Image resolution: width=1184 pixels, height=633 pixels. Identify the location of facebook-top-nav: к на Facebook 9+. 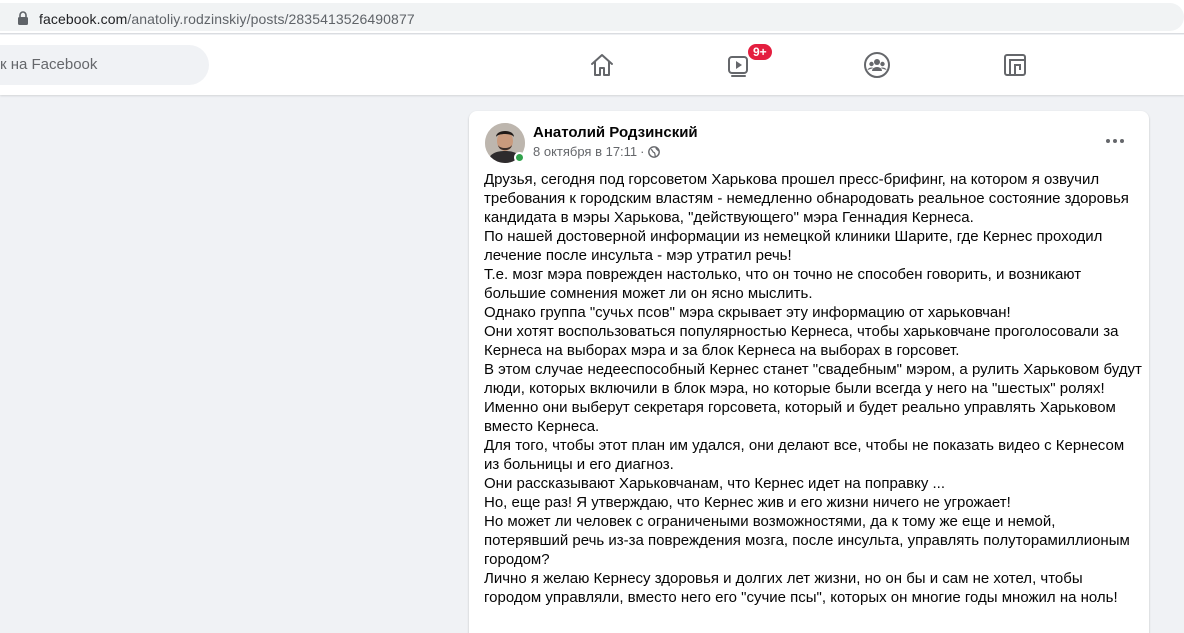
(592, 65).